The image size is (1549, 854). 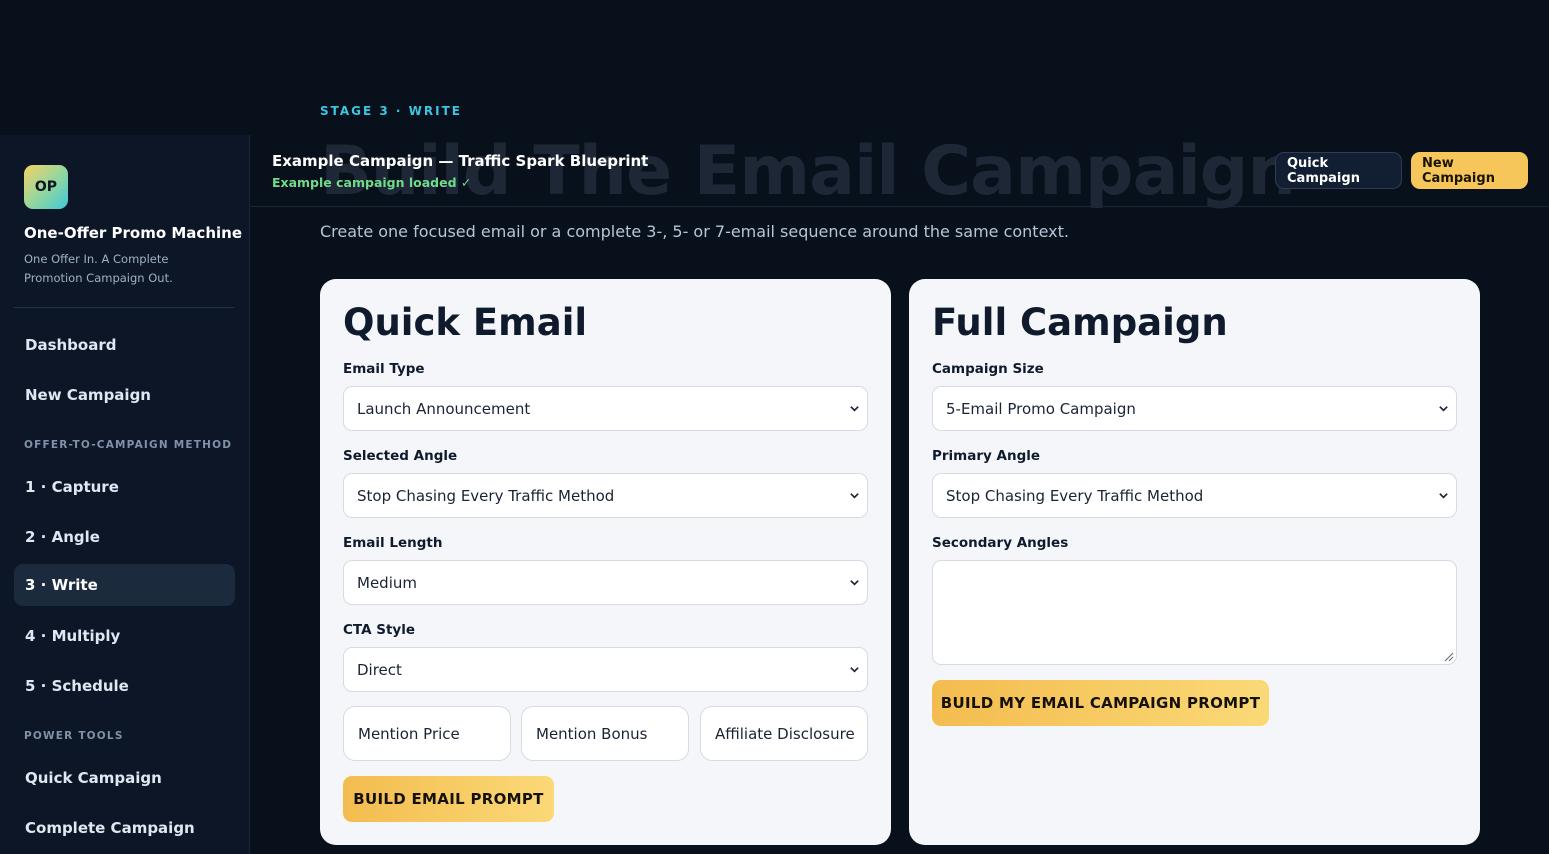 I want to click on campaign-size-value: 5-Email Promo Campaign, so click(x=1041, y=408).